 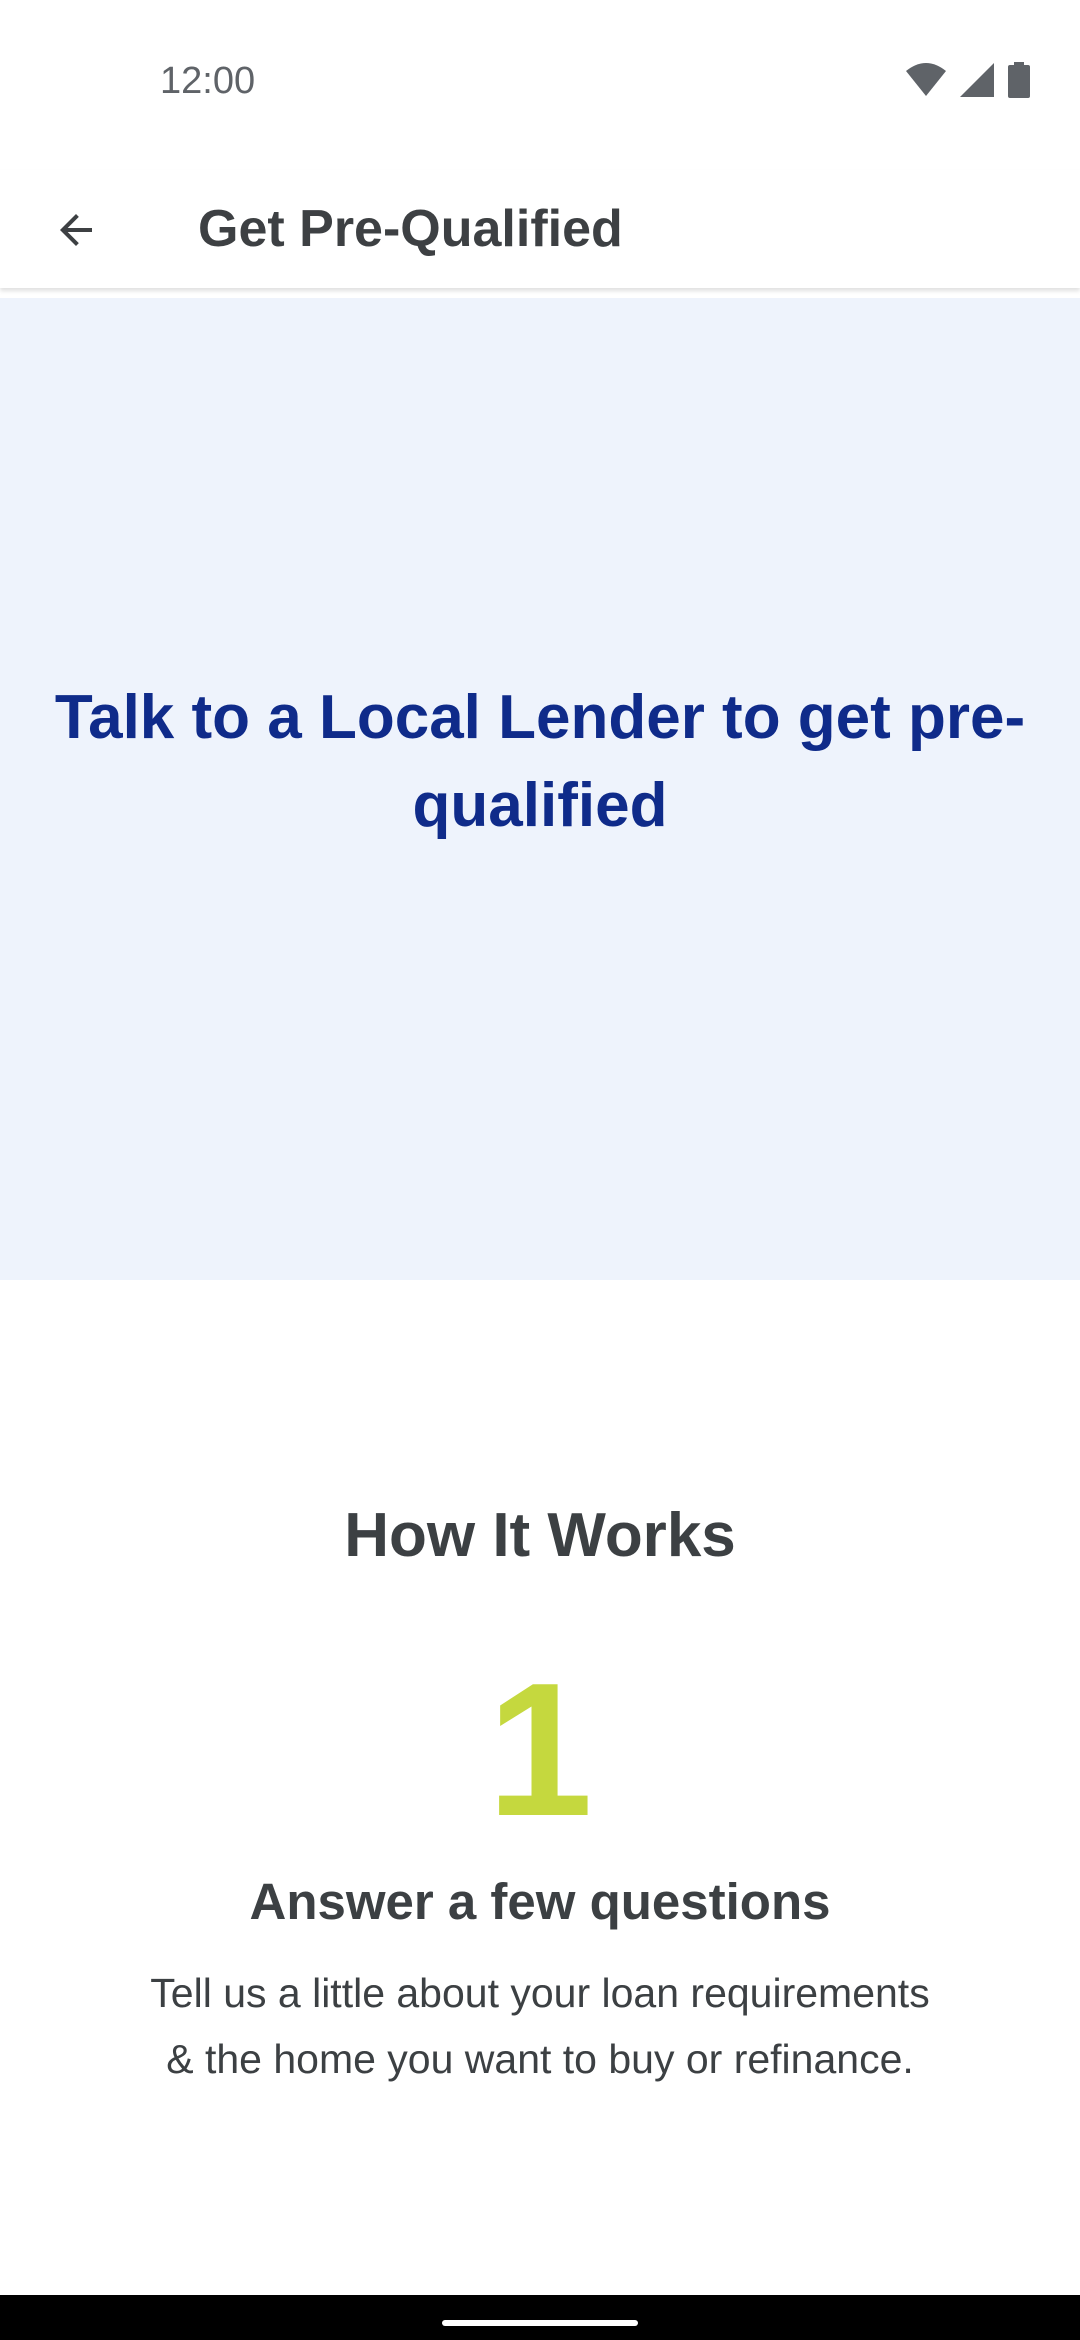 What do you see at coordinates (540, 2323) in the screenshot?
I see `home-gesture-handle` at bounding box center [540, 2323].